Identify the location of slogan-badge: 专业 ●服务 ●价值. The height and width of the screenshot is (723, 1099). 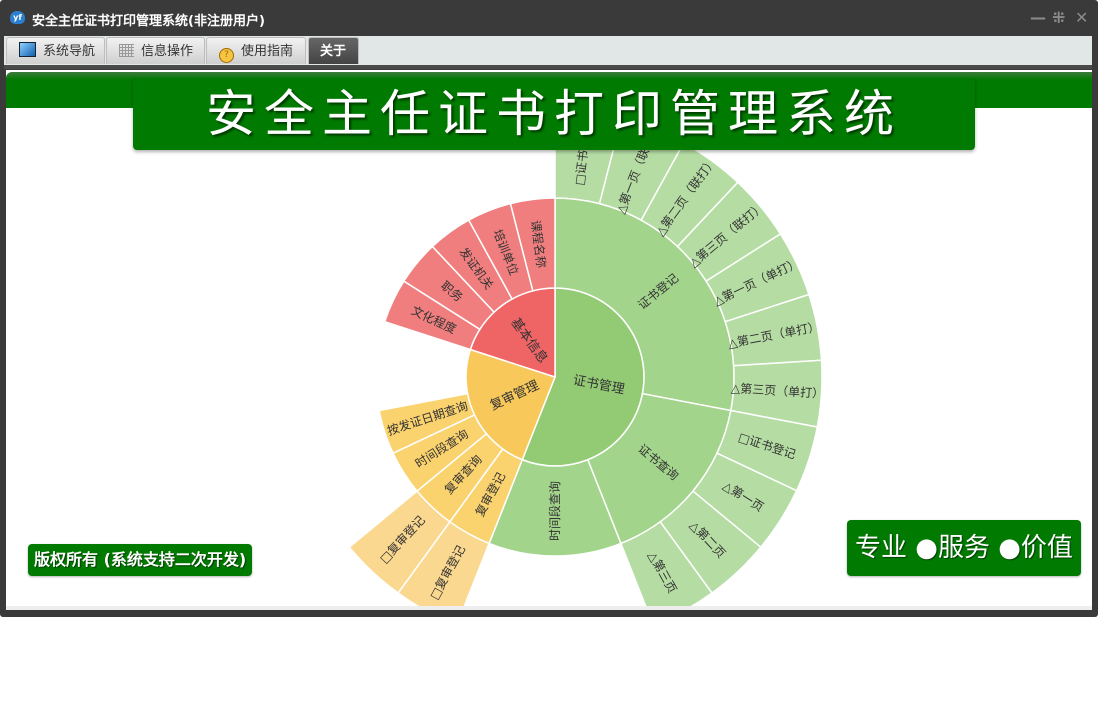
(964, 548).